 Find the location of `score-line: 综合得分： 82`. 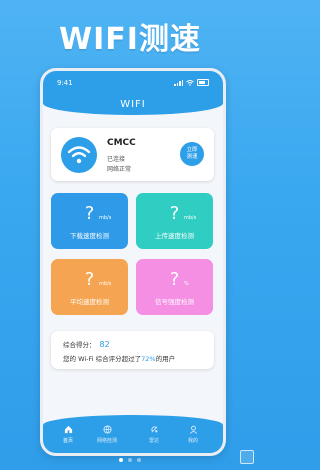

score-line: 综合得分： 82 is located at coordinates (86, 344).